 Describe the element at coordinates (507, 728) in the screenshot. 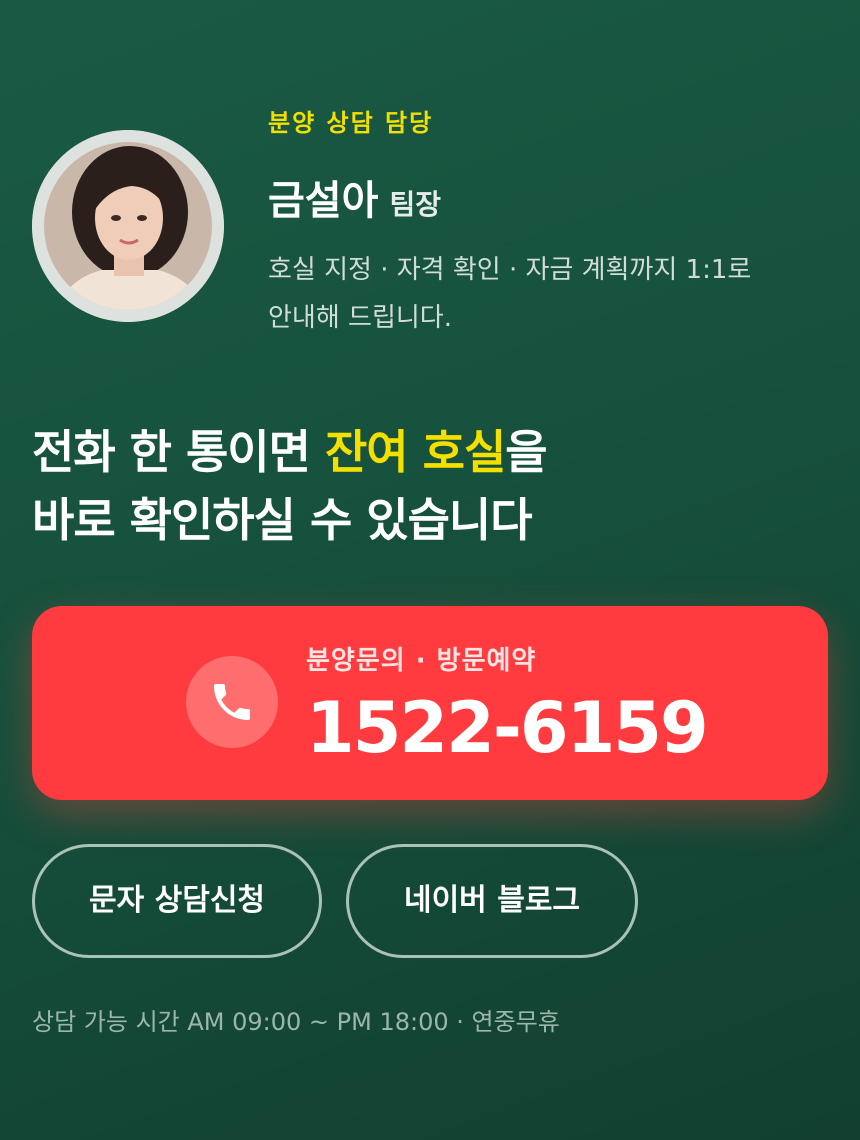

I see `call-number: 1522-6159` at that location.